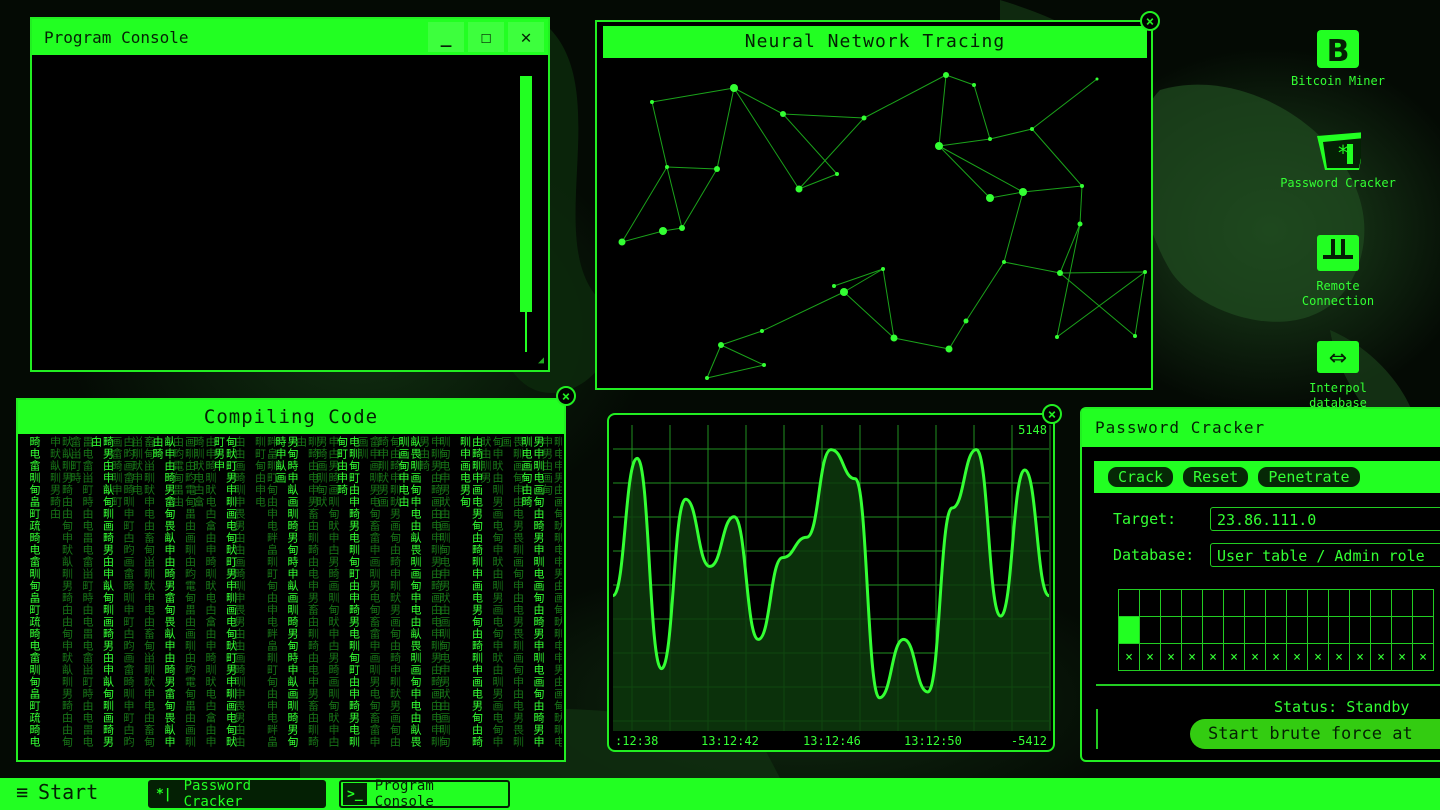 The height and width of the screenshot is (810, 1440). I want to click on taskbar-item-password-cracker: *| Password Cracker, so click(237, 794).